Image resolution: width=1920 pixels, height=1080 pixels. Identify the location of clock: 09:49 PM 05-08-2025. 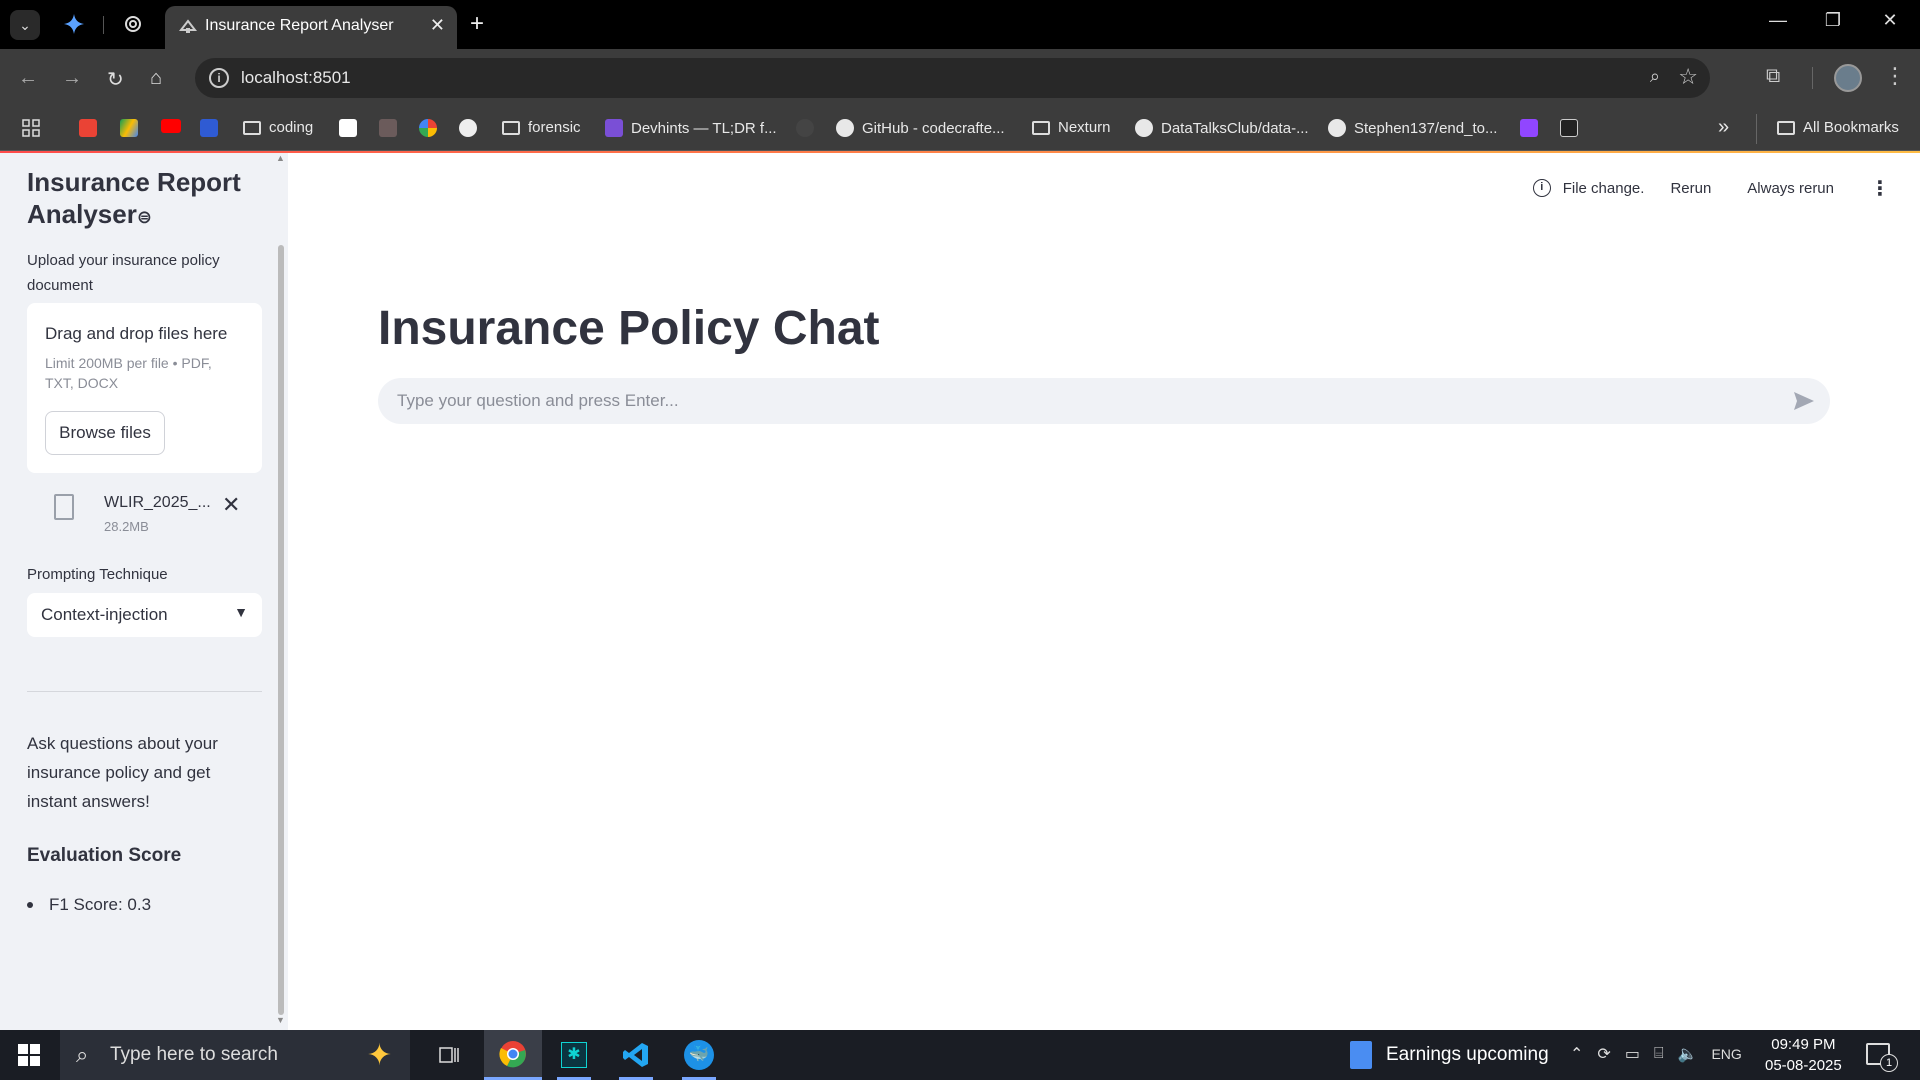
(1803, 1055).